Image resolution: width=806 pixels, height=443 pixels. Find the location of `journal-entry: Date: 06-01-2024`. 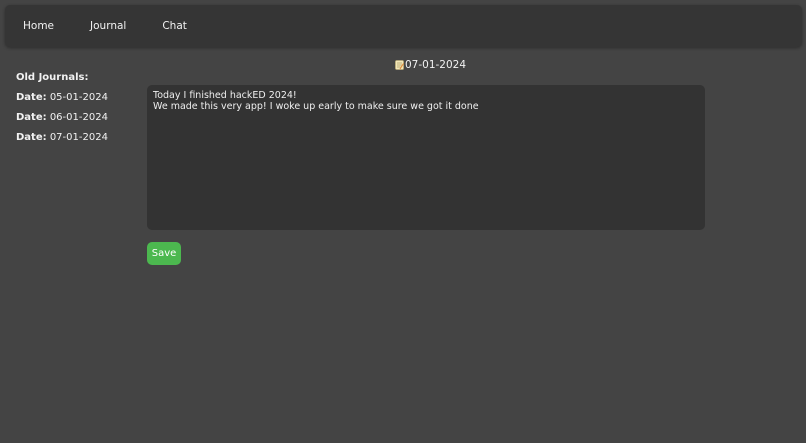

journal-entry: Date: 06-01-2024 is located at coordinates (76, 117).